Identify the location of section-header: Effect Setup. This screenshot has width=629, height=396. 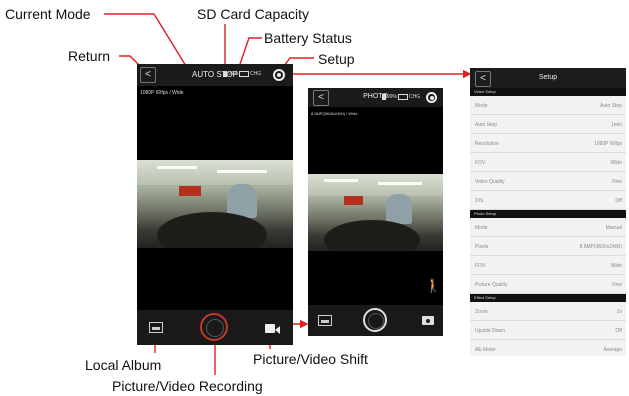
(548, 298).